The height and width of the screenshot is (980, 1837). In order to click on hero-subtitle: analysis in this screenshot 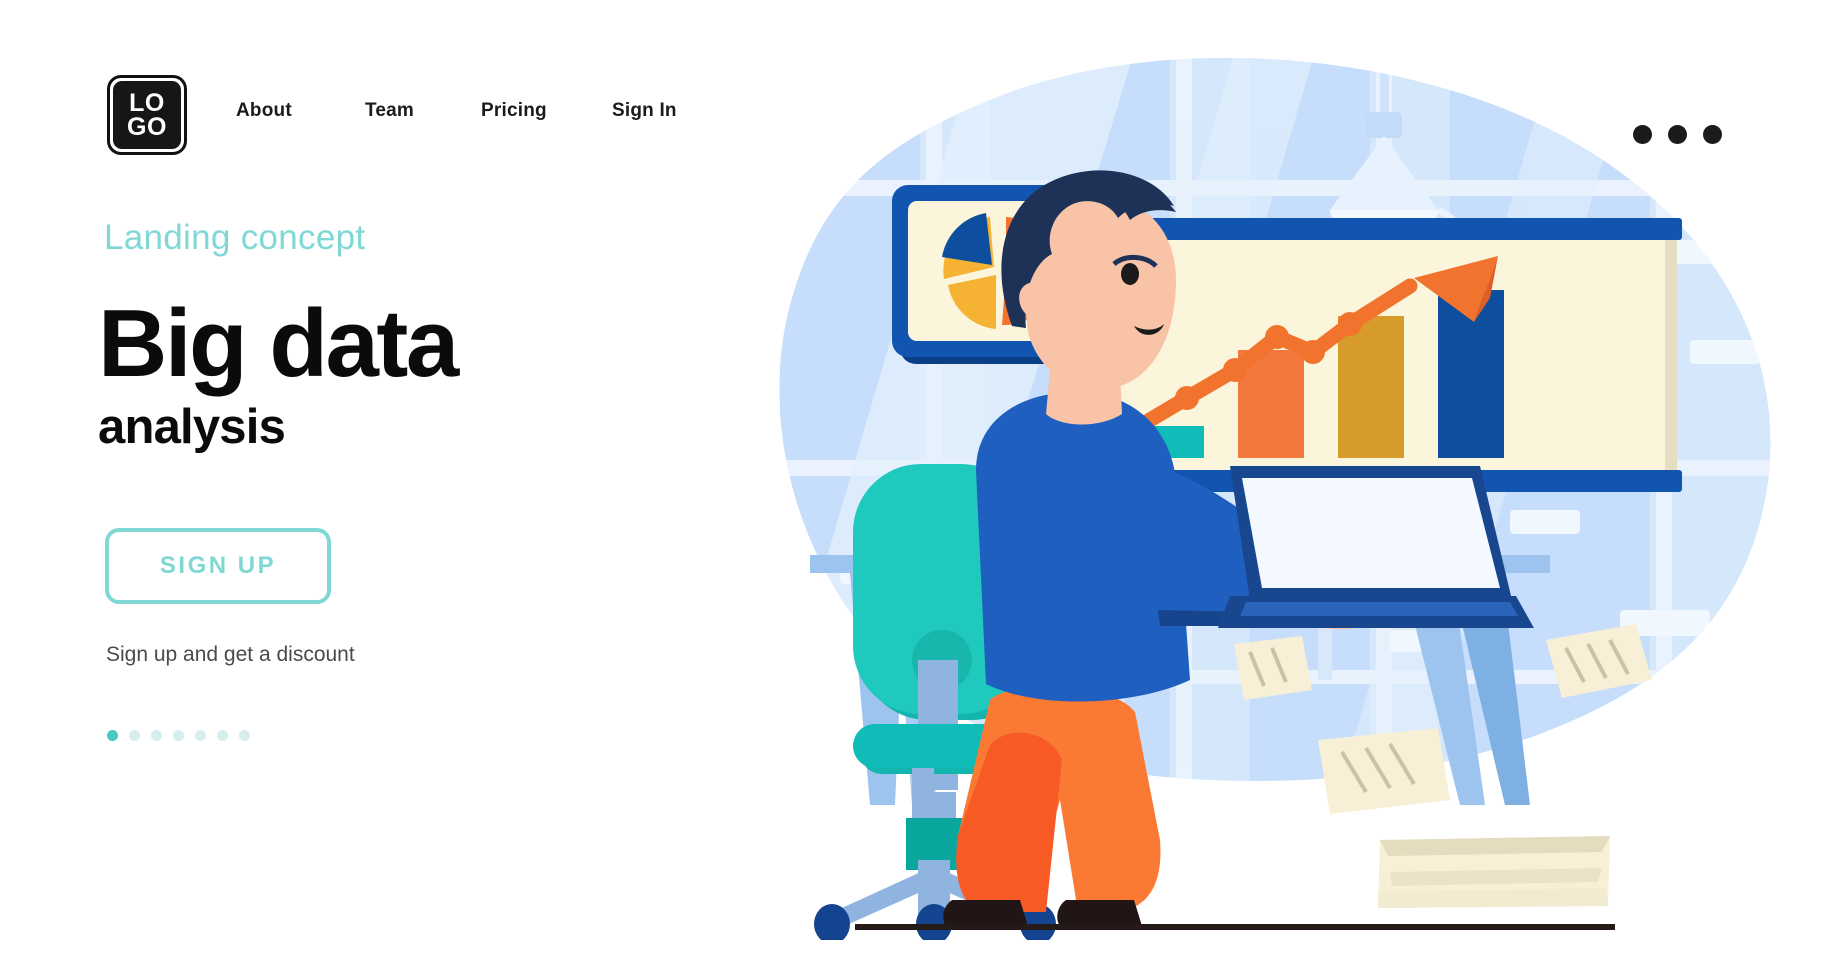, I will do `click(192, 427)`.